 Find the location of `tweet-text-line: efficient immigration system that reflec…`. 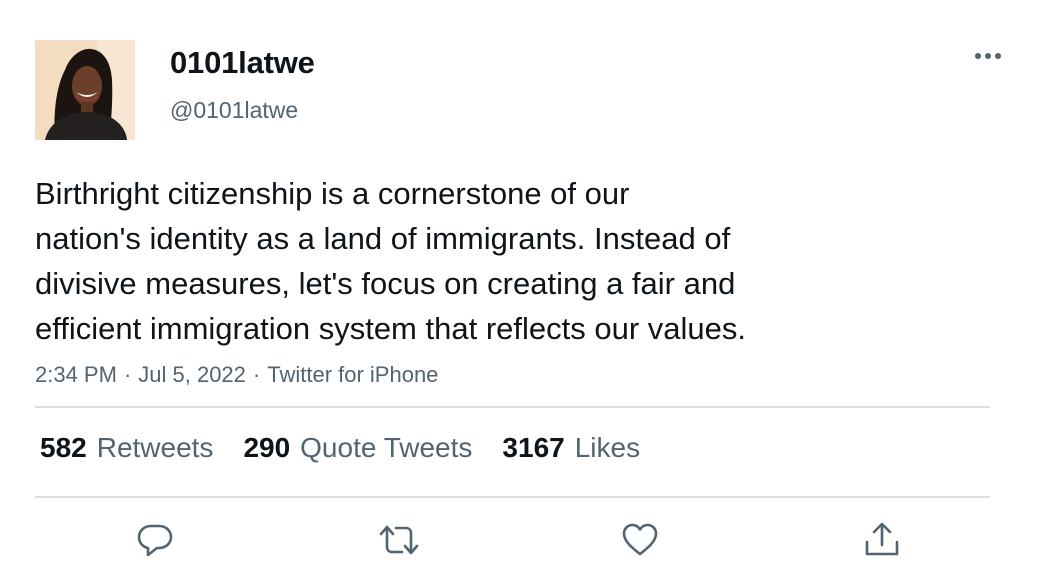

tweet-text-line: efficient immigration system that reflec… is located at coordinates (390, 328).